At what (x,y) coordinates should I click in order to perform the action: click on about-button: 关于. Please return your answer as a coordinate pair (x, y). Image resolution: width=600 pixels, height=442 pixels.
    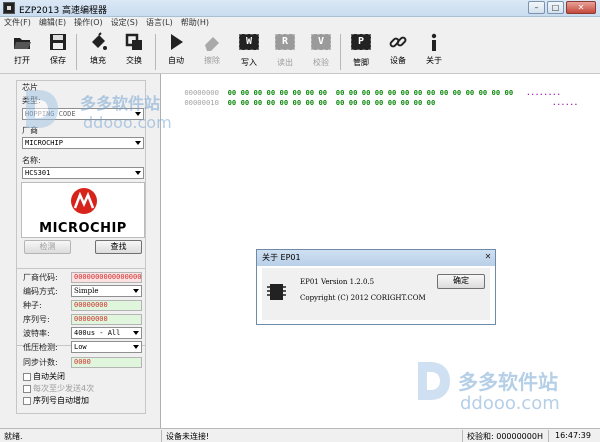
    Looking at the image, I should click on (434, 49).